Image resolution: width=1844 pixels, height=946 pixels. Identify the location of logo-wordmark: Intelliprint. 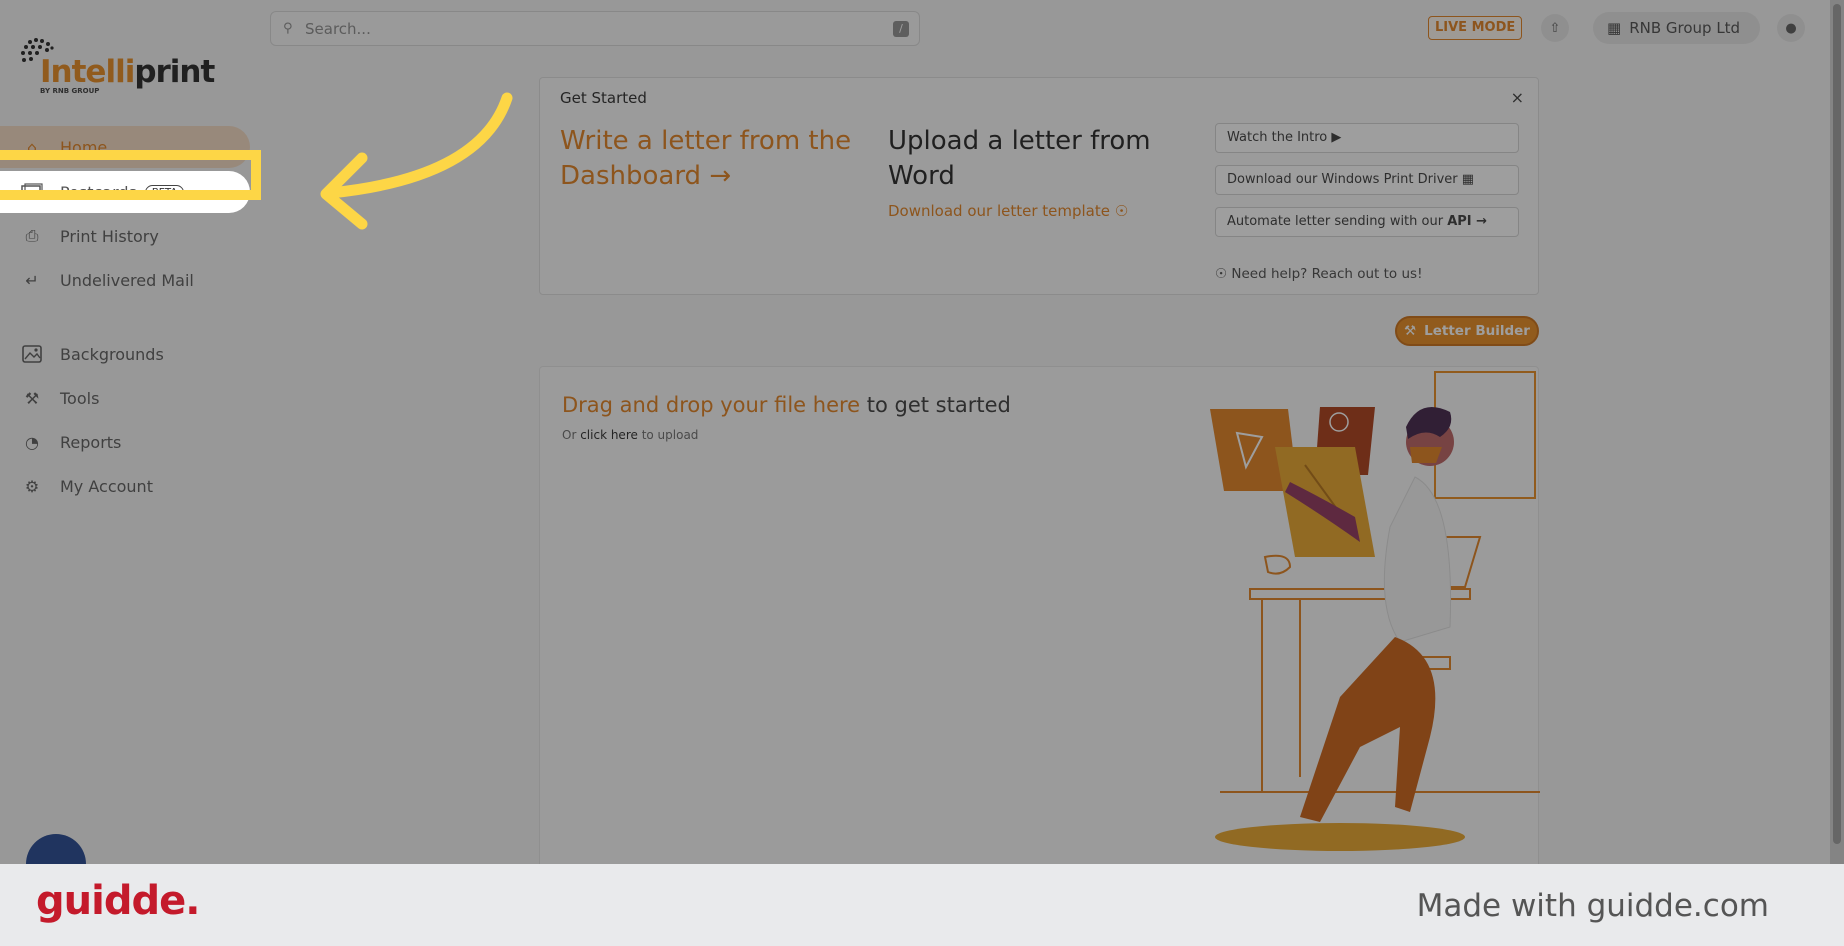
(127, 72).